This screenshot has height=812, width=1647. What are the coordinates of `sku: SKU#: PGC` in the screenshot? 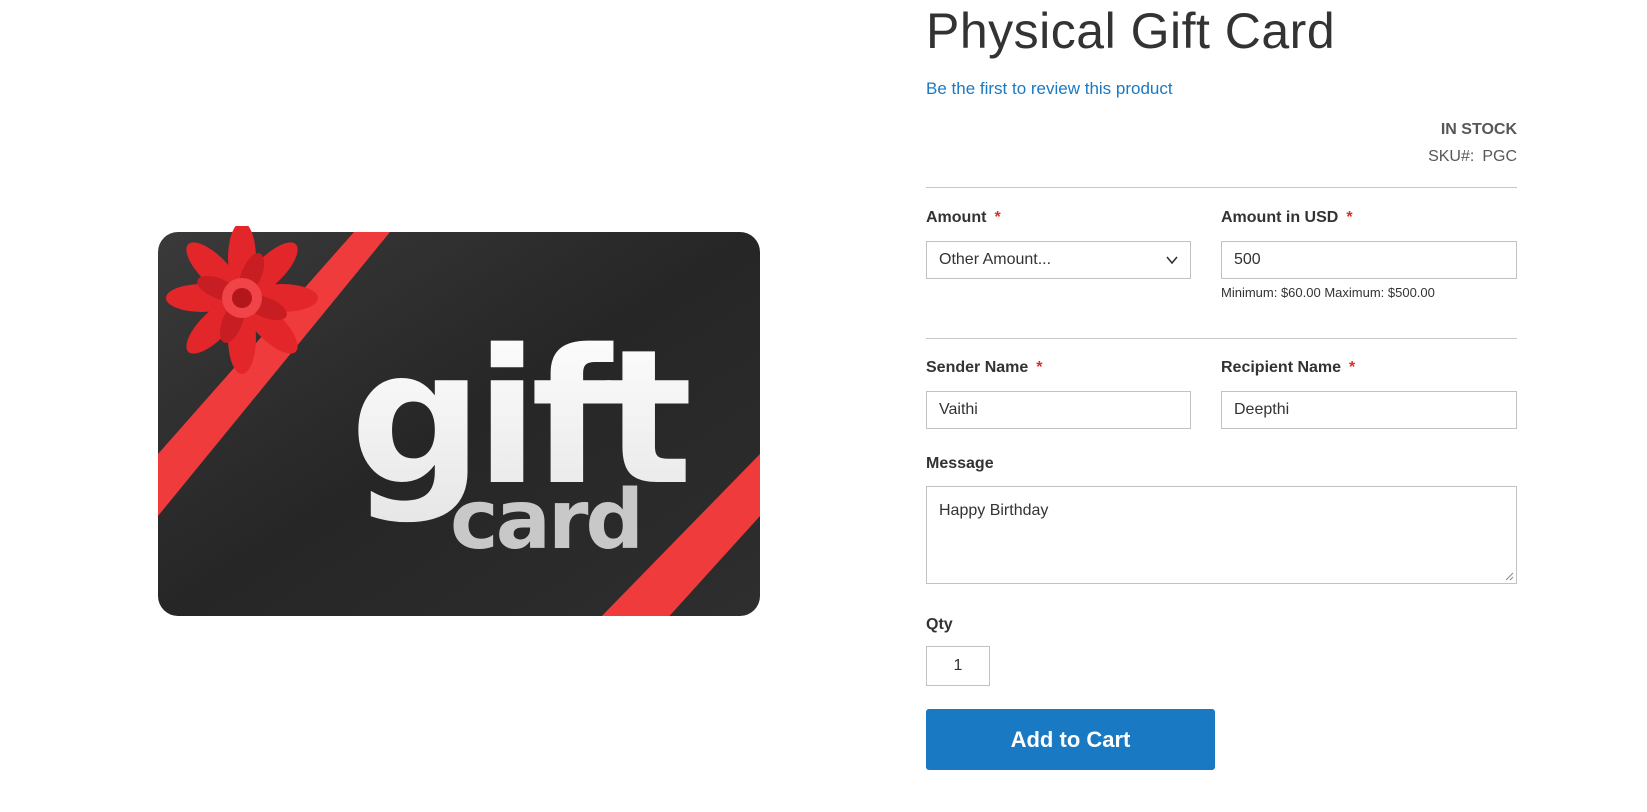 It's located at (1472, 157).